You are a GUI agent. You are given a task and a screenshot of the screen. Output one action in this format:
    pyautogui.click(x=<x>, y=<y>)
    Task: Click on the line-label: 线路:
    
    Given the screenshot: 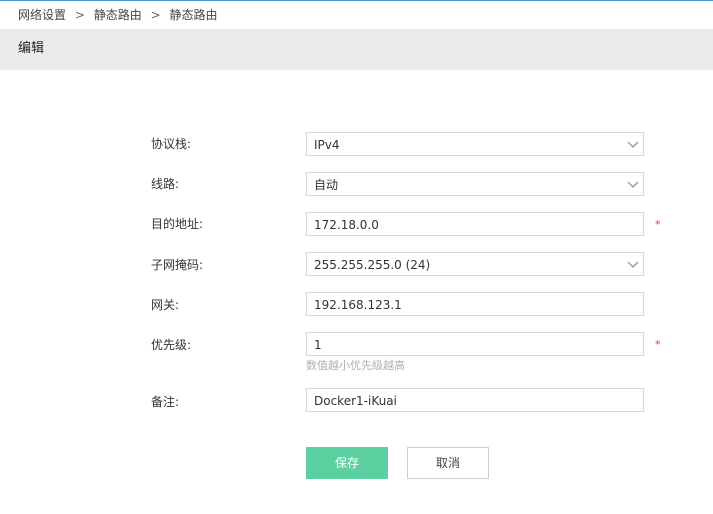 What is the action you would take?
    pyautogui.click(x=165, y=184)
    